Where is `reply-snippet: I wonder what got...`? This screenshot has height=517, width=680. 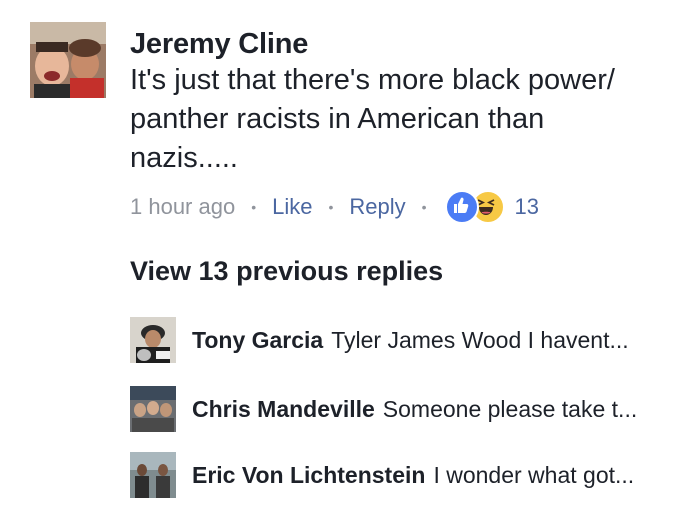
reply-snippet: I wonder what got... is located at coordinates (534, 474).